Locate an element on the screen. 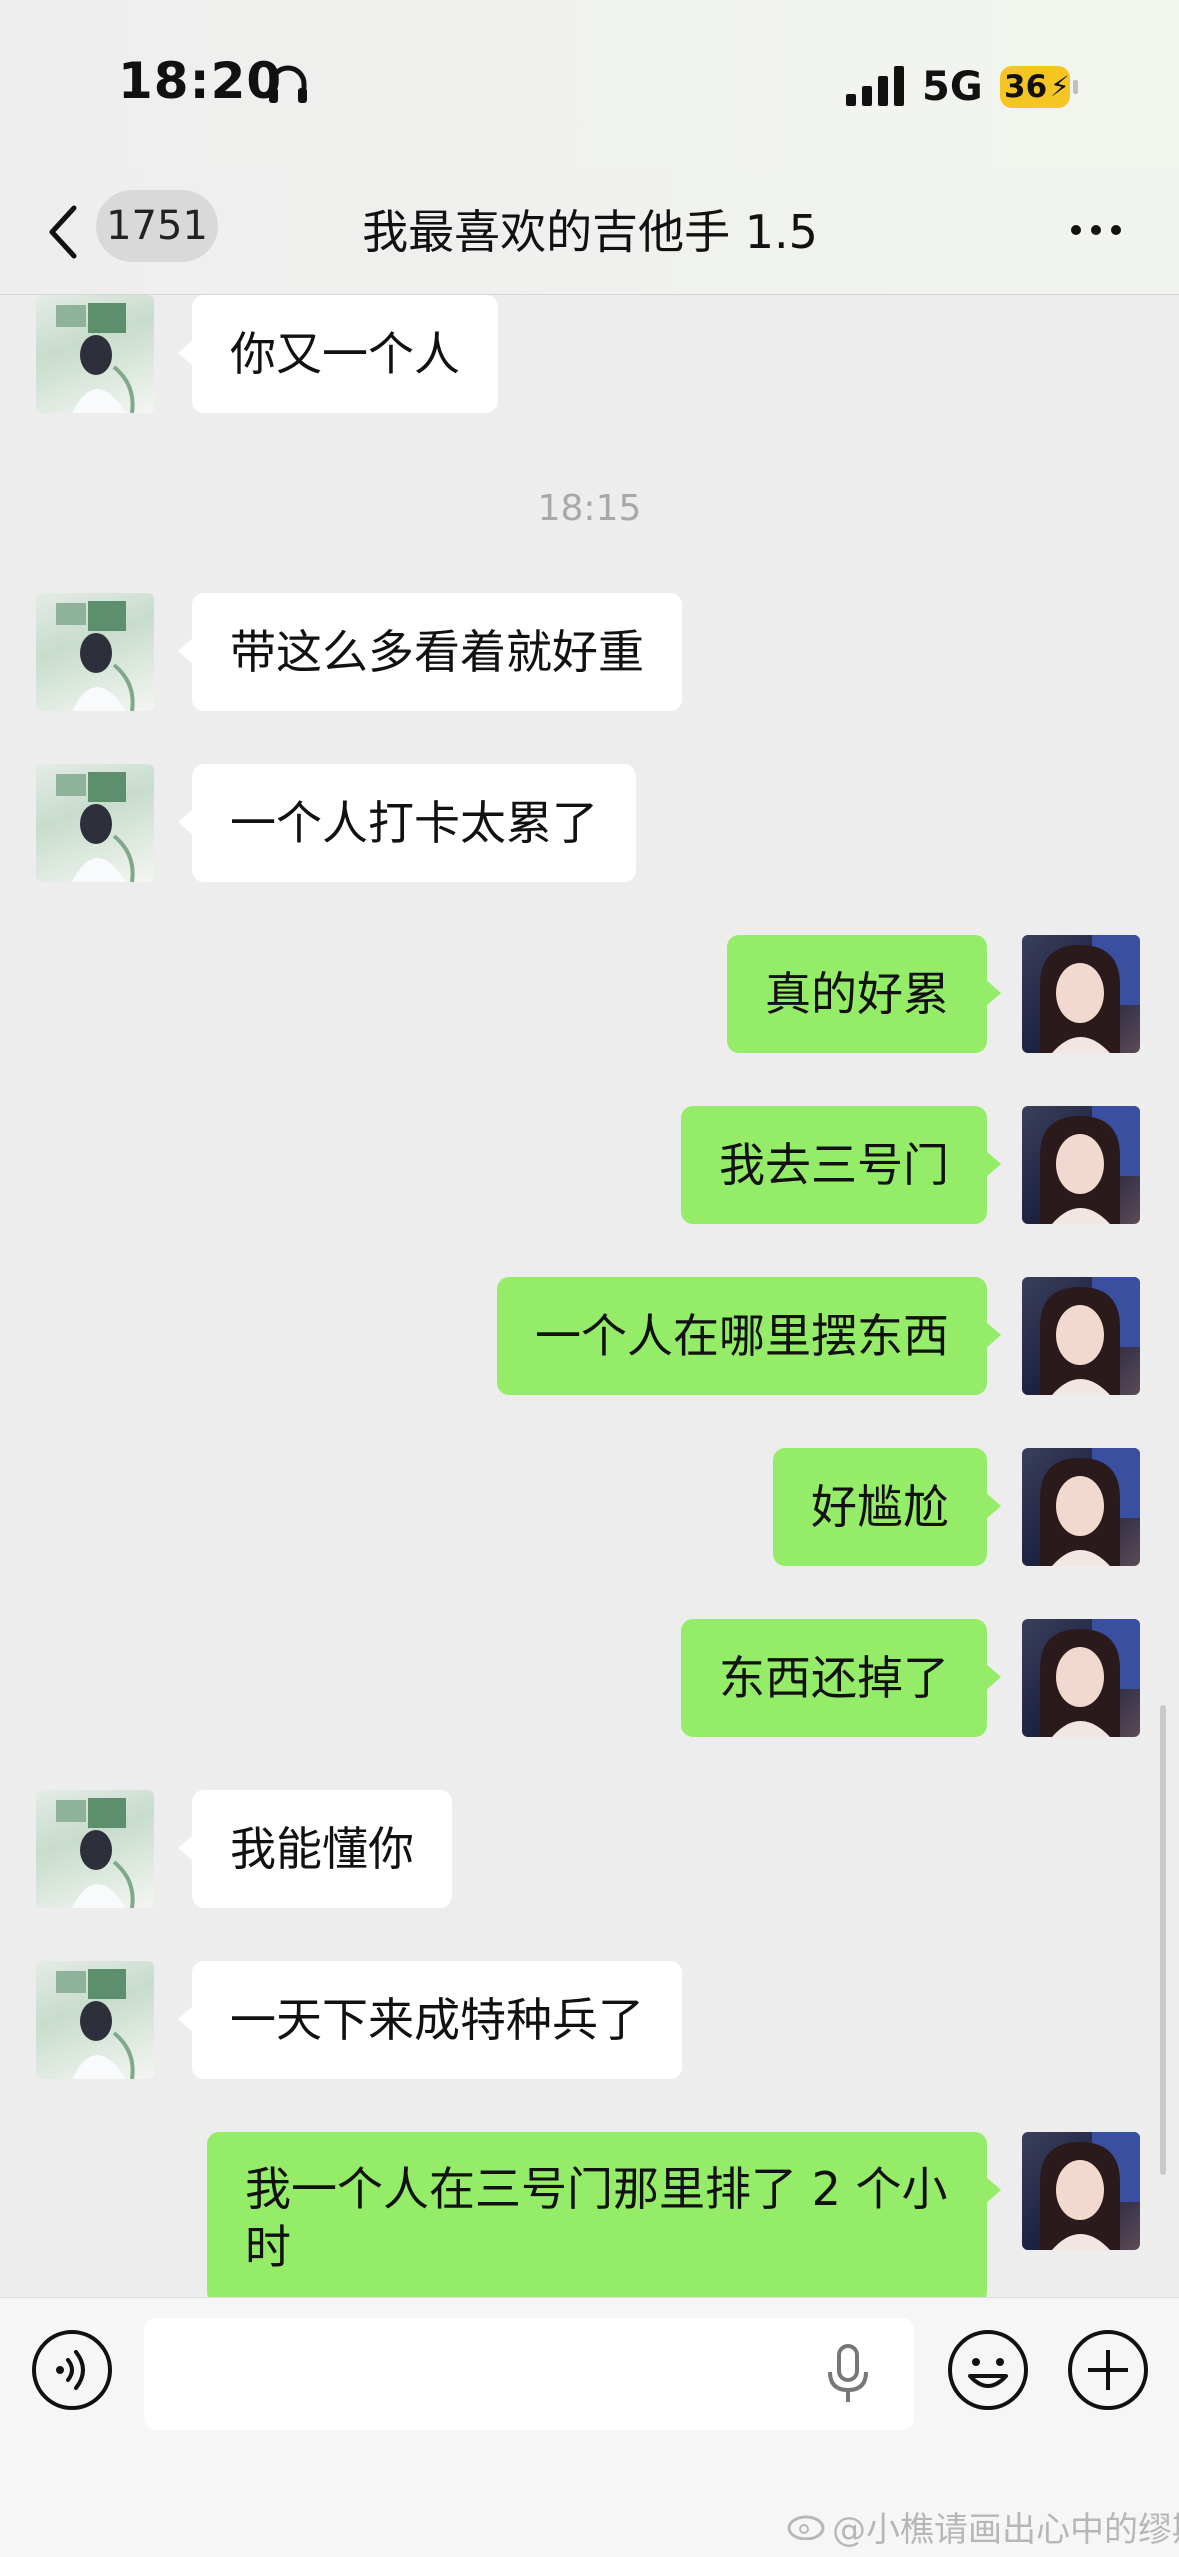  message-bubble: 你又一个人 is located at coordinates (338, 354).